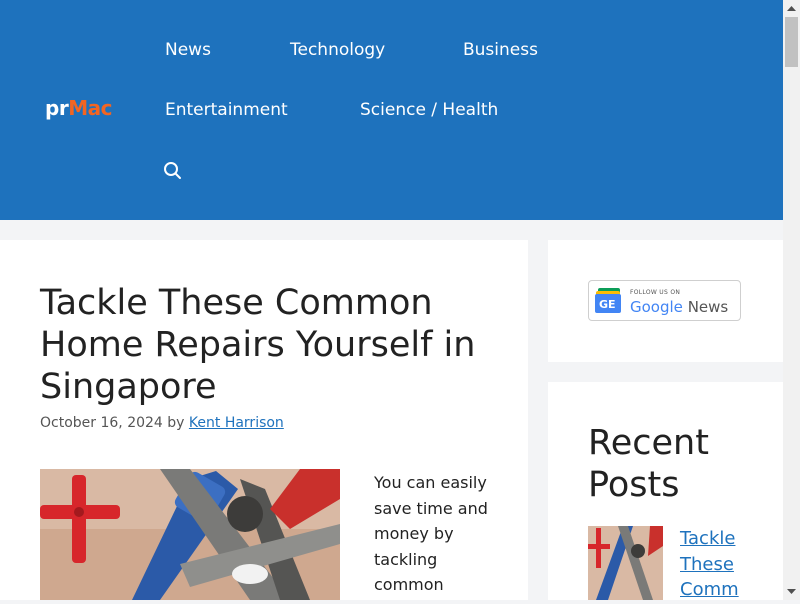 The height and width of the screenshot is (604, 800). I want to click on google-news-follow-label: FOLLOW US ON, so click(655, 292).